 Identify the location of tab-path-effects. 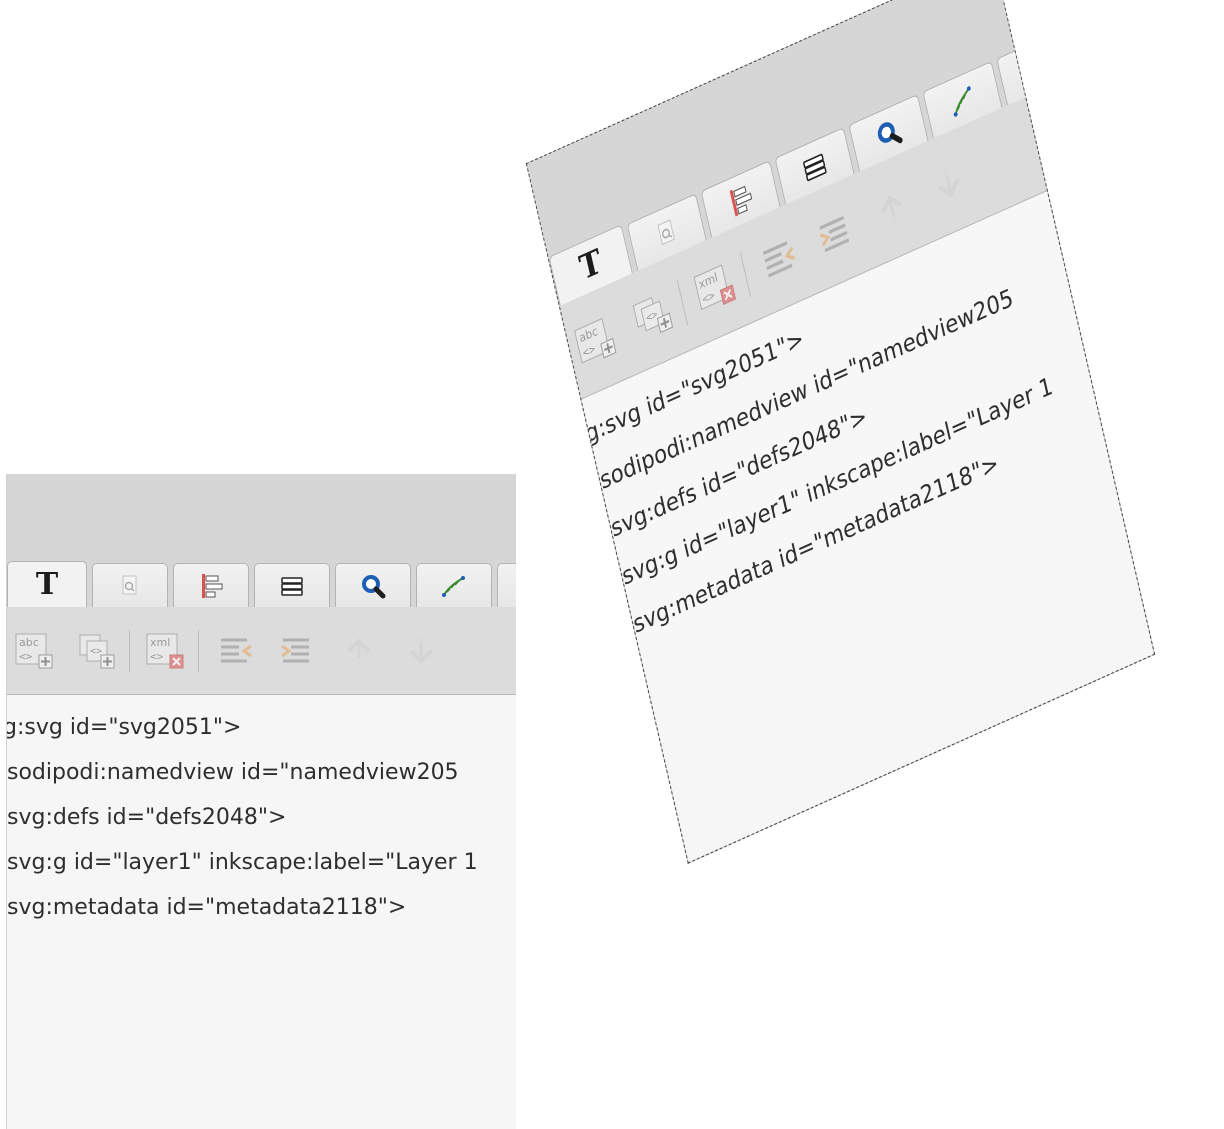
(454, 585).